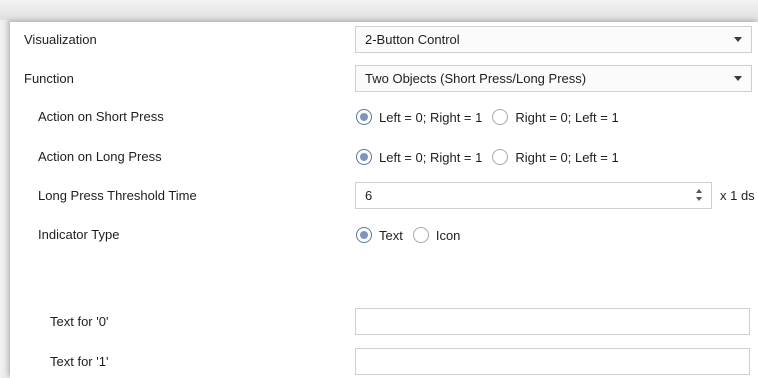 The width and height of the screenshot is (758, 378). What do you see at coordinates (369, 195) in the screenshot?
I see `threshold-value: 6` at bounding box center [369, 195].